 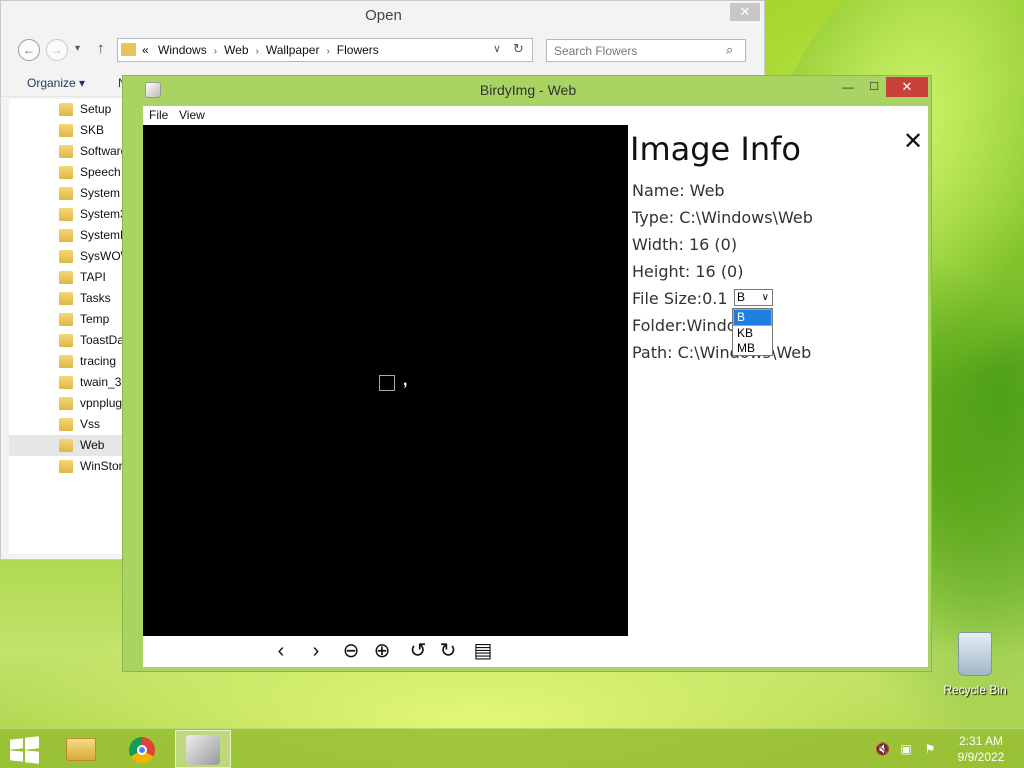 What do you see at coordinates (448, 652) in the screenshot?
I see `rotate-right-button: ↻` at bounding box center [448, 652].